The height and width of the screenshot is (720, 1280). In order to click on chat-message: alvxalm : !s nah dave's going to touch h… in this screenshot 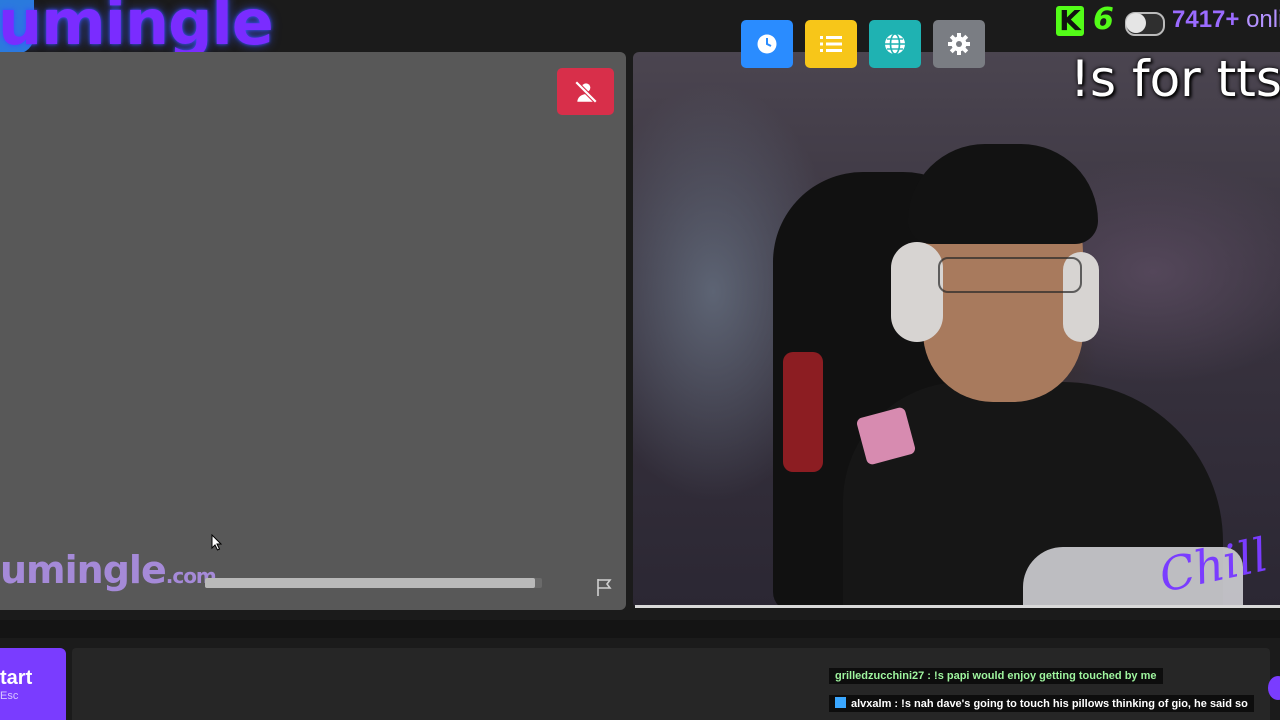, I will do `click(1041, 703)`.